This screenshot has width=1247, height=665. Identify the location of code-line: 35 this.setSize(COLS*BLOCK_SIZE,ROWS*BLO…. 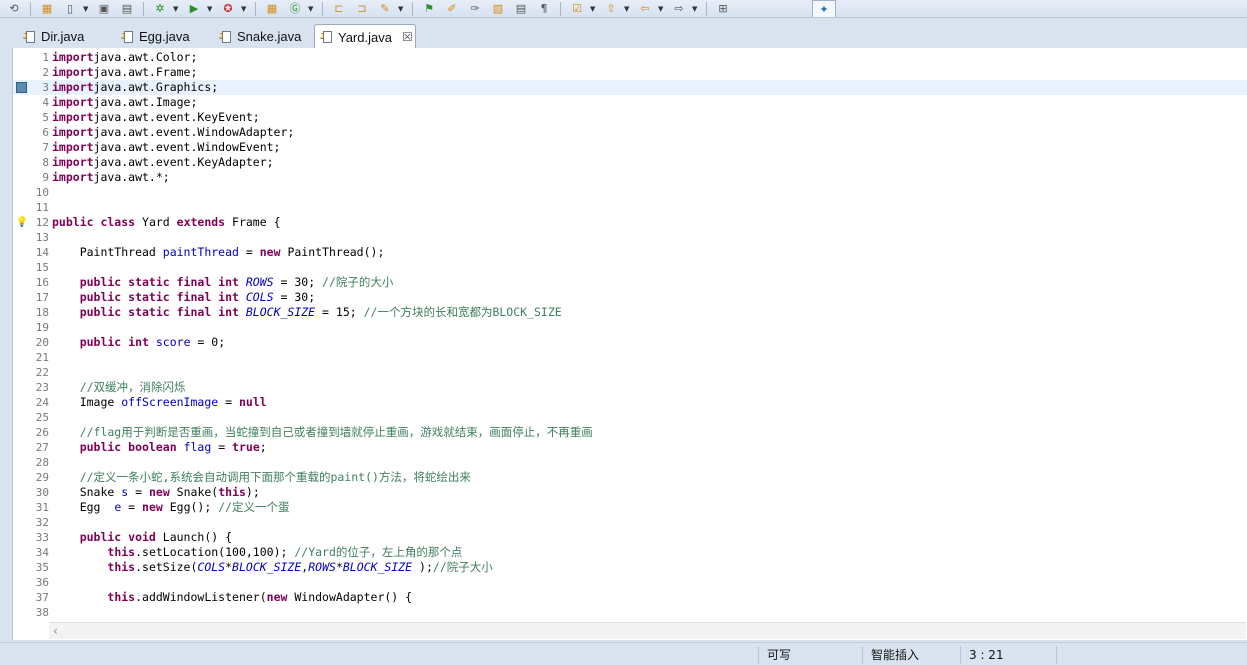
(630, 567).